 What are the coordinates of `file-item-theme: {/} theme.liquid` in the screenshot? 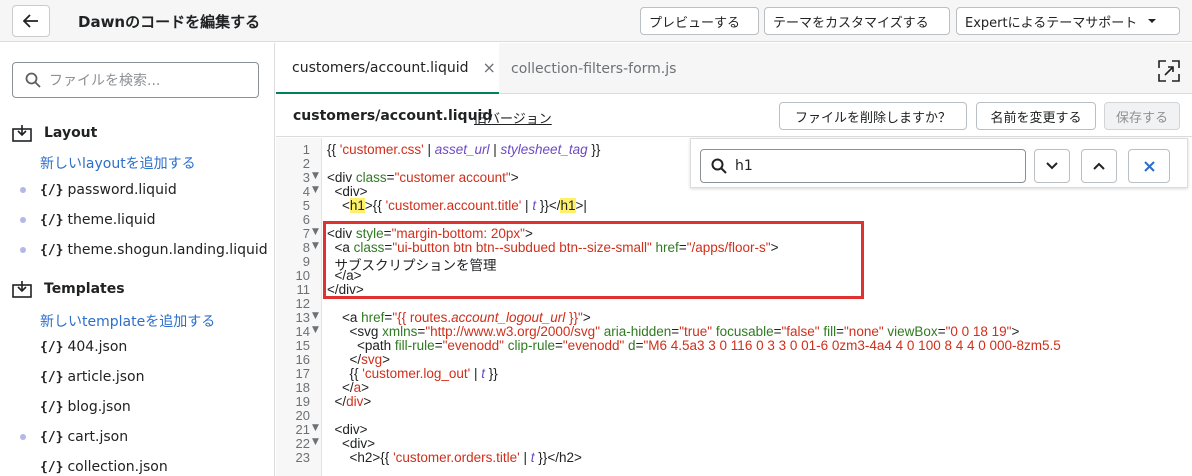 It's located at (87, 220).